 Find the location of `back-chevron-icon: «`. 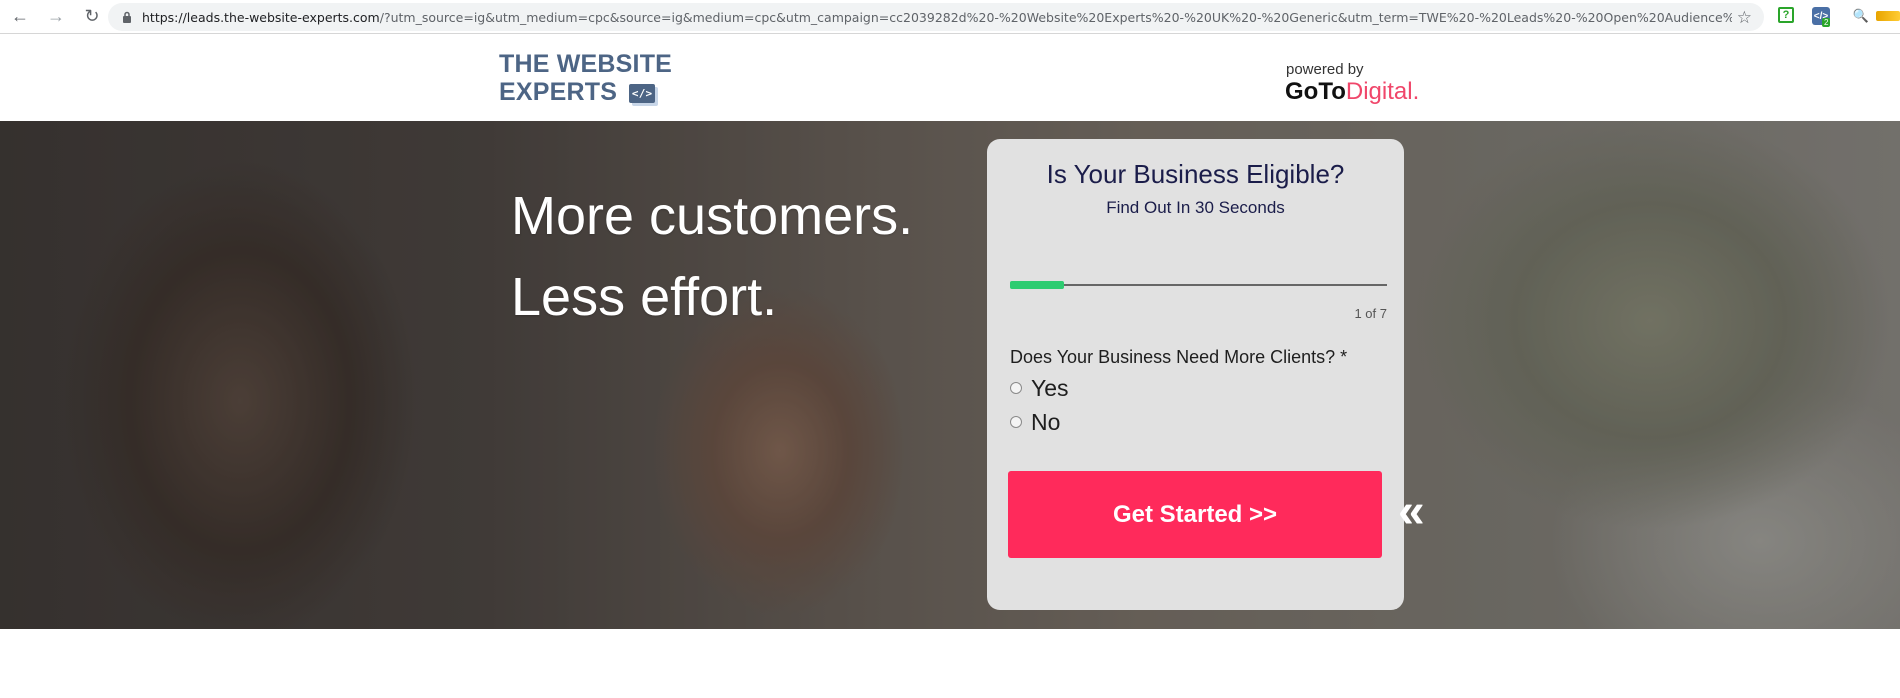

back-chevron-icon: « is located at coordinates (1411, 512).